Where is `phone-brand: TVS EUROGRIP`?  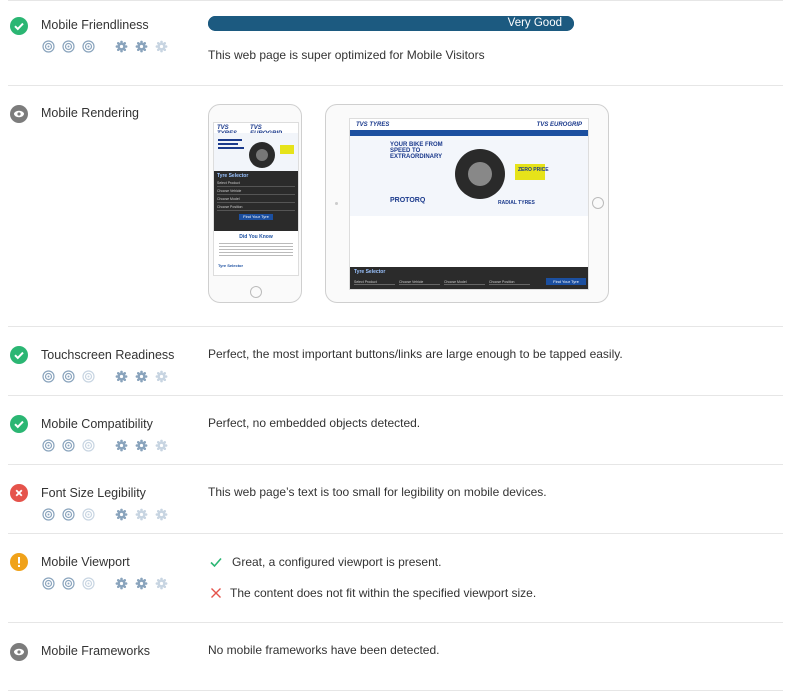 phone-brand: TVS EUROGRIP is located at coordinates (266, 131).